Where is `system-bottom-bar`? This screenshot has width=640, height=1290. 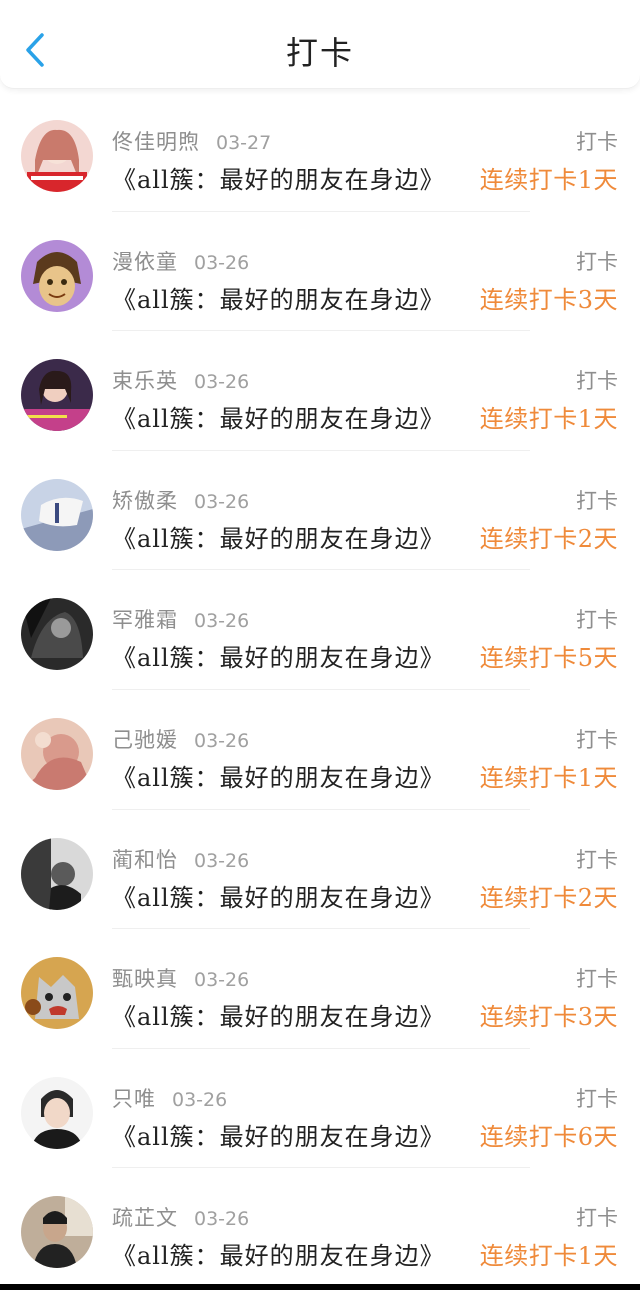 system-bottom-bar is located at coordinates (320, 1287).